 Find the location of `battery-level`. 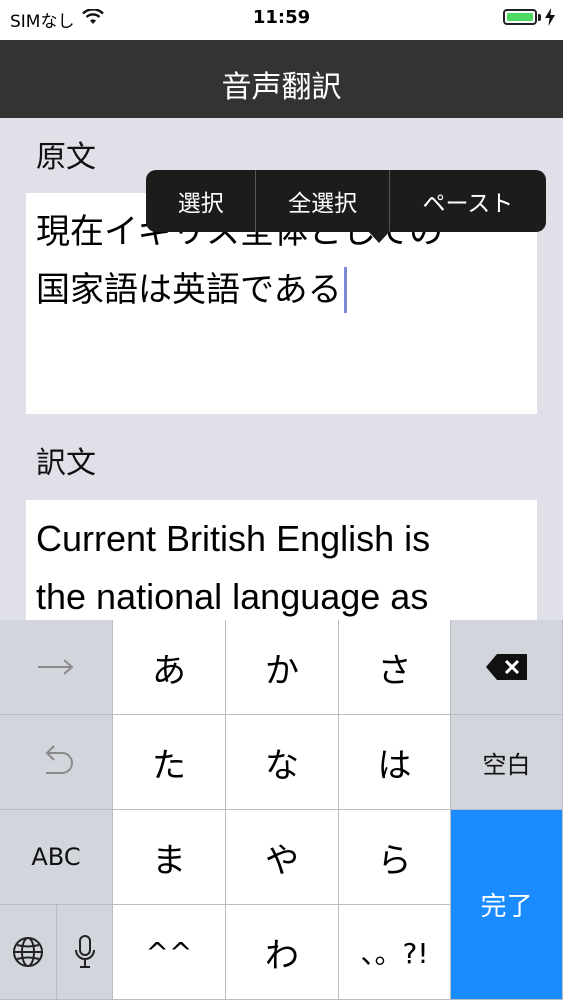

battery-level is located at coordinates (520, 17).